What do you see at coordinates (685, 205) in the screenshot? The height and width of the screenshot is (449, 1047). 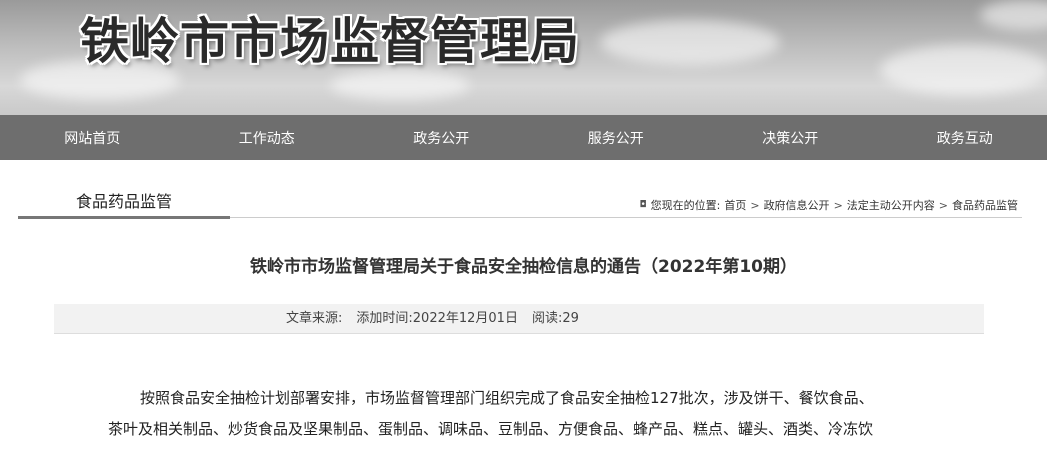 I see `breadcrumb-prefix: 您现在的位置:` at bounding box center [685, 205].